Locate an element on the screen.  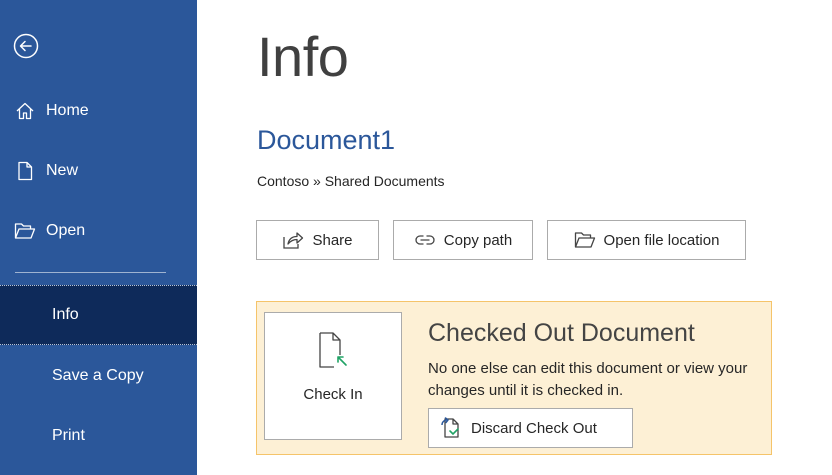
back-button is located at coordinates (26, 46).